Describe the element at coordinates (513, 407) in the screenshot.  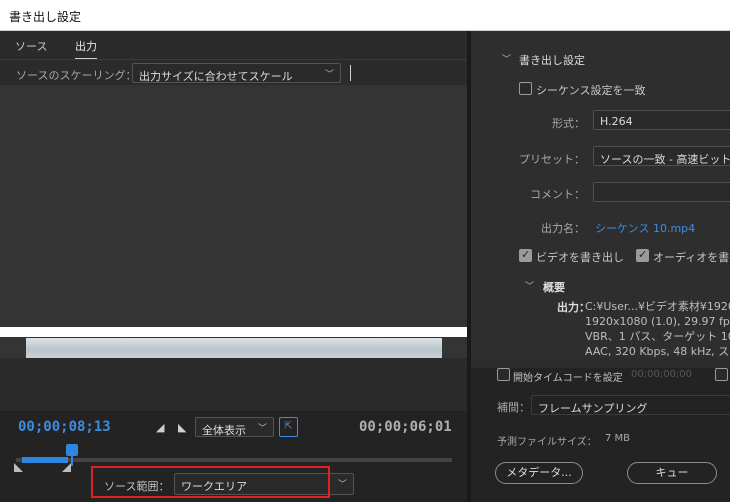
I see `interpolation-label: 補間：` at that location.